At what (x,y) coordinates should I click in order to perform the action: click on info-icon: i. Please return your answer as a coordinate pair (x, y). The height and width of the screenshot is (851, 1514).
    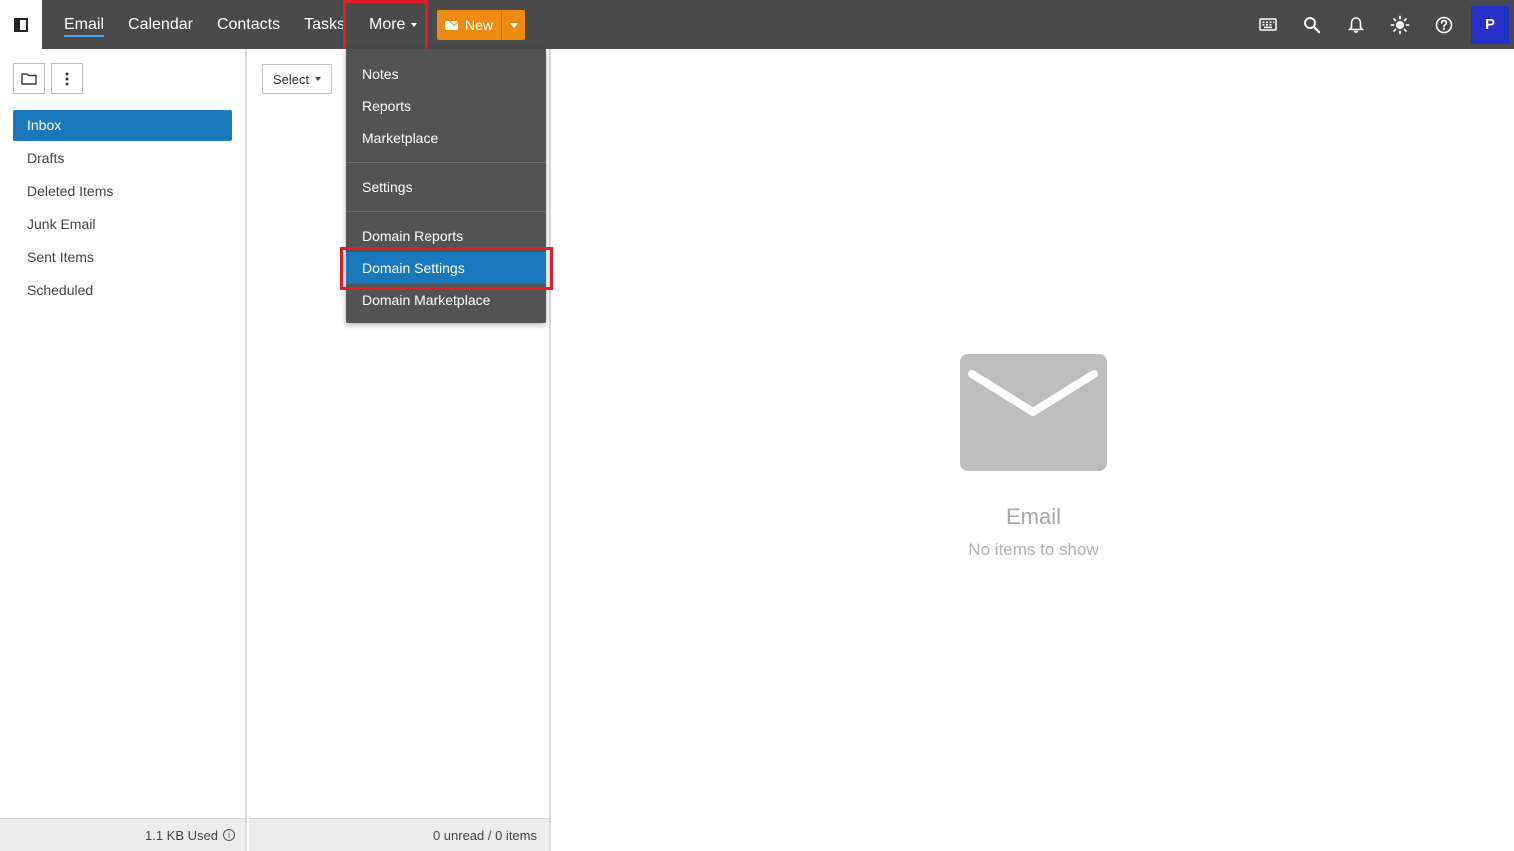
    Looking at the image, I should click on (229, 835).